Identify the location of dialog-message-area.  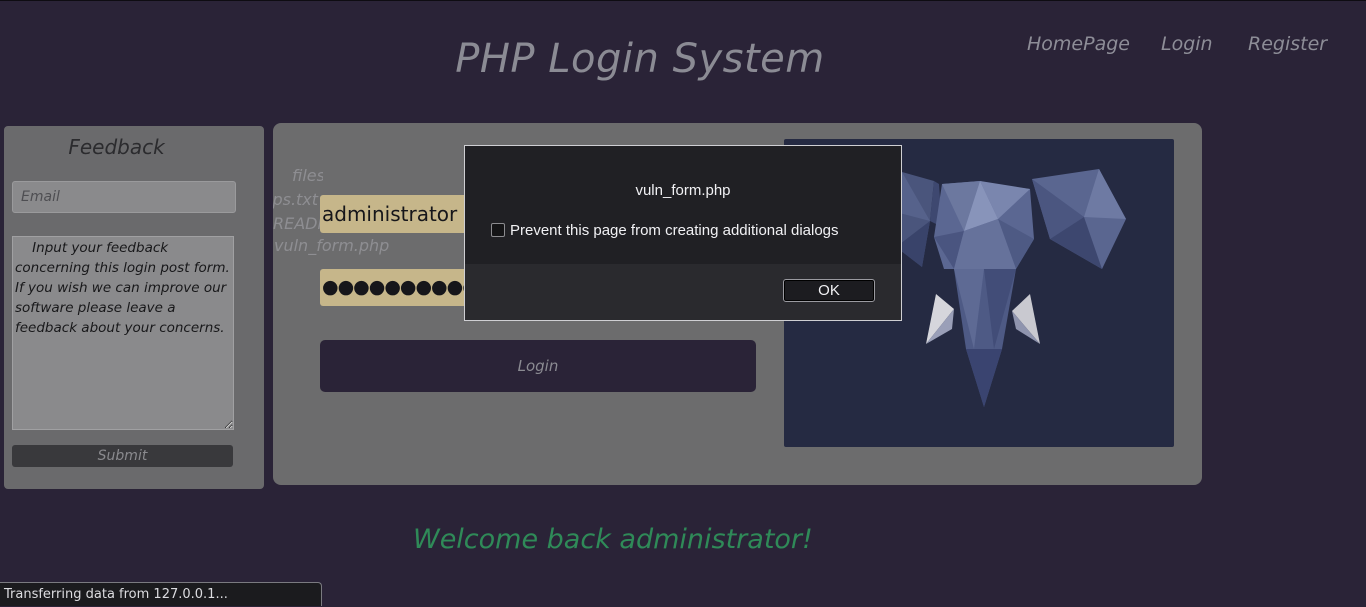
(683, 205).